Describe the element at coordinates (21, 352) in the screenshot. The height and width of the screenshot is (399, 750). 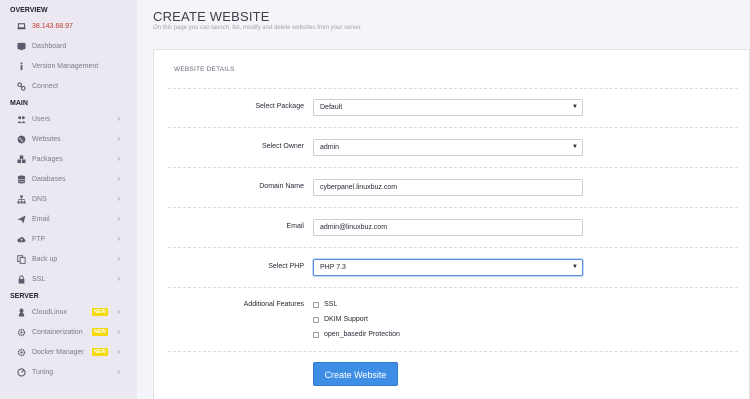
I see `docker-icon` at that location.